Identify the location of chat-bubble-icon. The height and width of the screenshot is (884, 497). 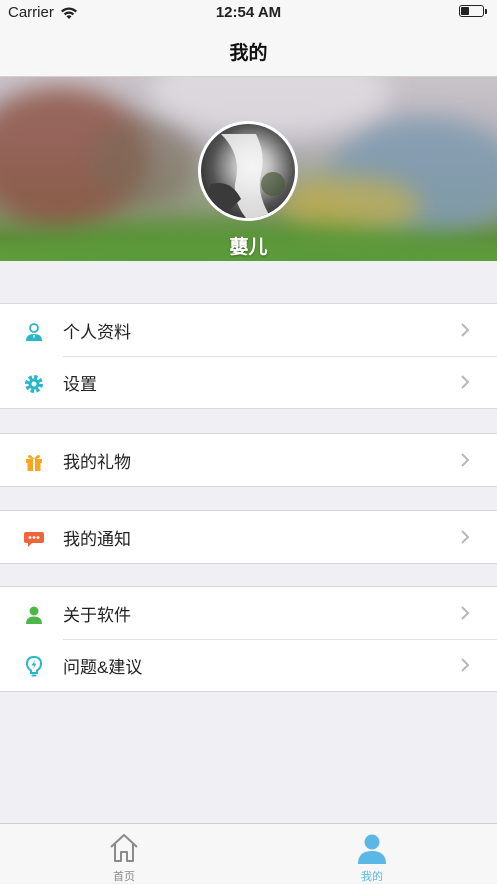
(34, 539).